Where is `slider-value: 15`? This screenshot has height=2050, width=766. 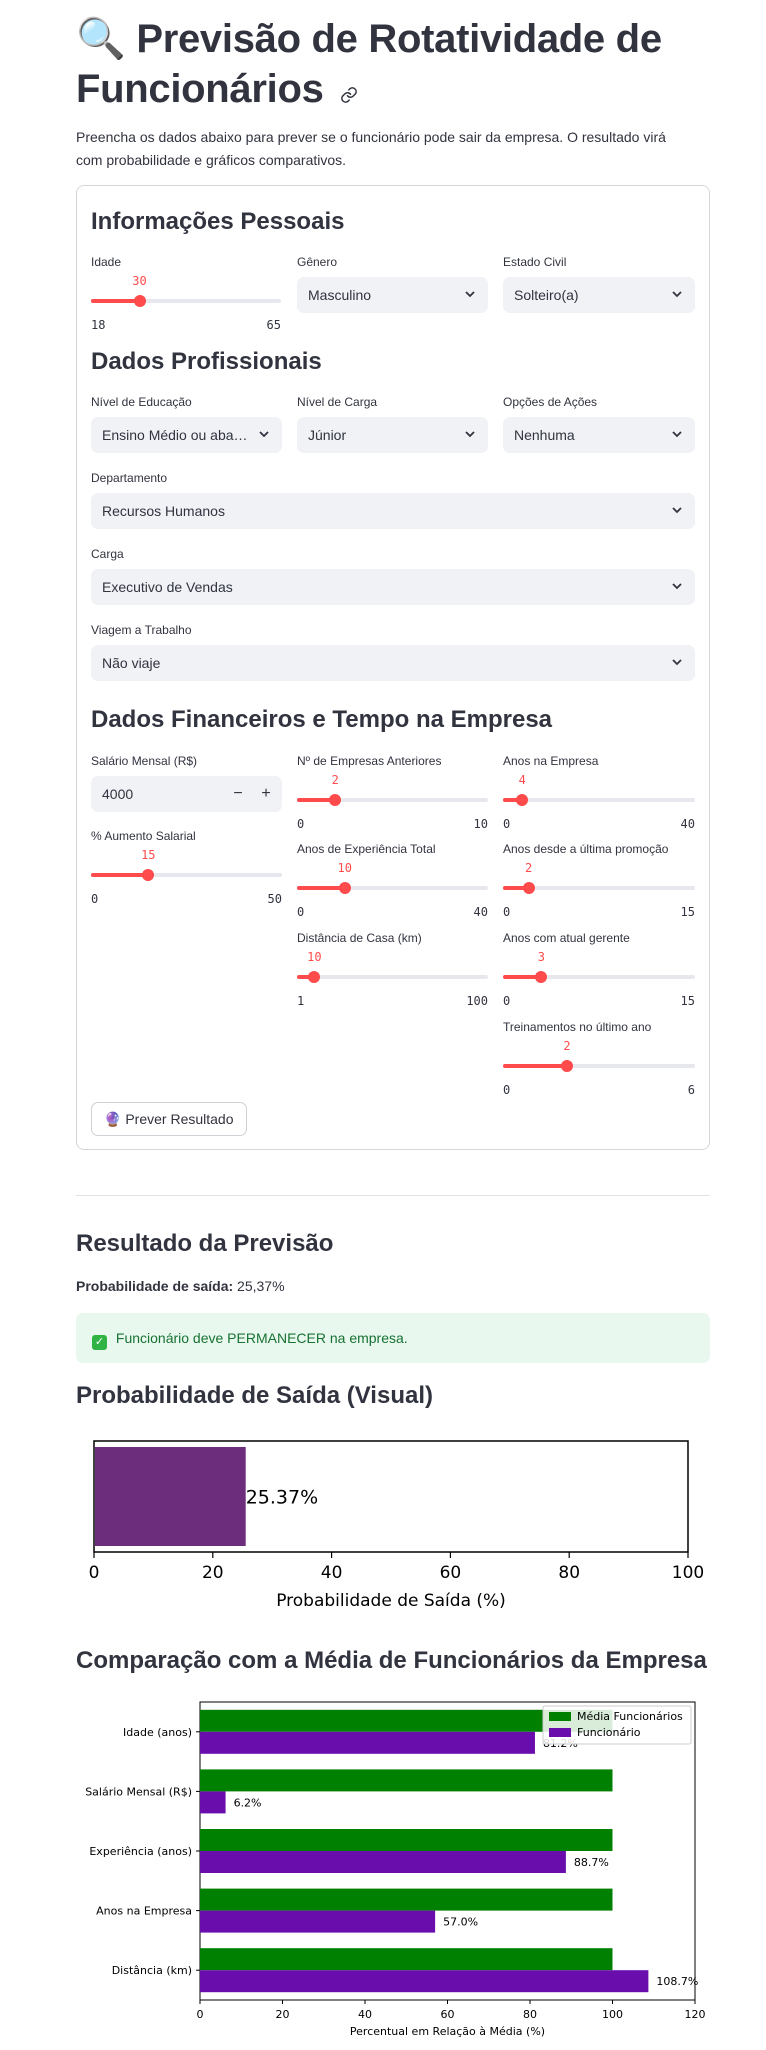
slider-value: 15 is located at coordinates (148, 855).